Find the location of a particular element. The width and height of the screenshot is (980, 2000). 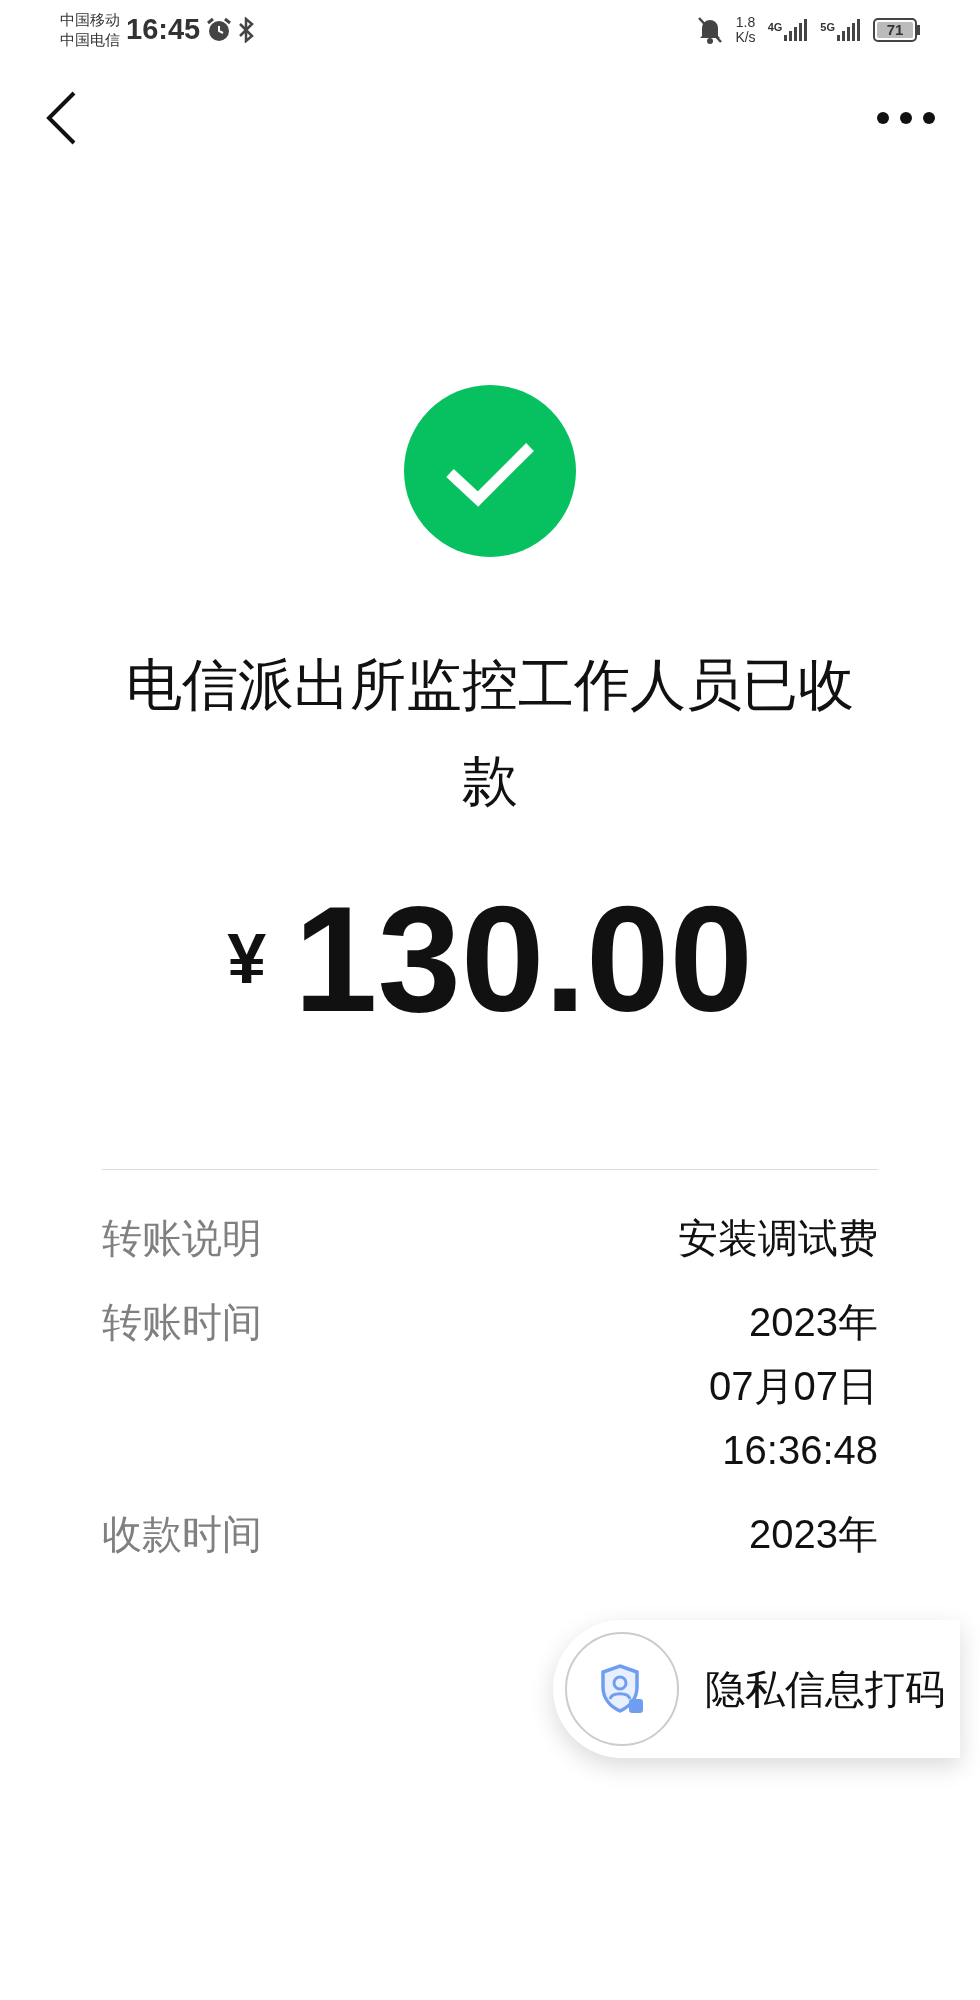

network-speed: 1.8 is located at coordinates (745, 22).